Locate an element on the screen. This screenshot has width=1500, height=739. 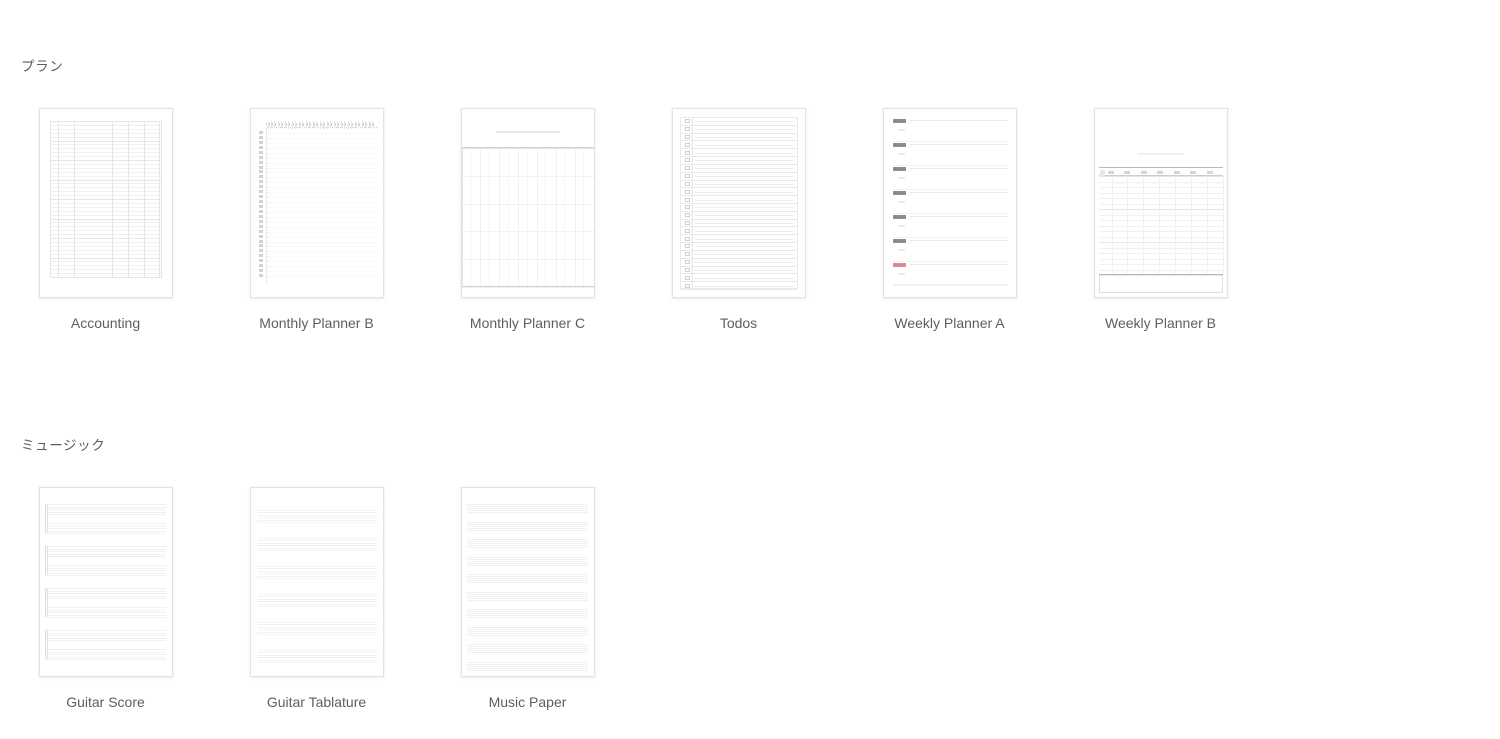
guitar-tablature-staves is located at coordinates (316, 582).